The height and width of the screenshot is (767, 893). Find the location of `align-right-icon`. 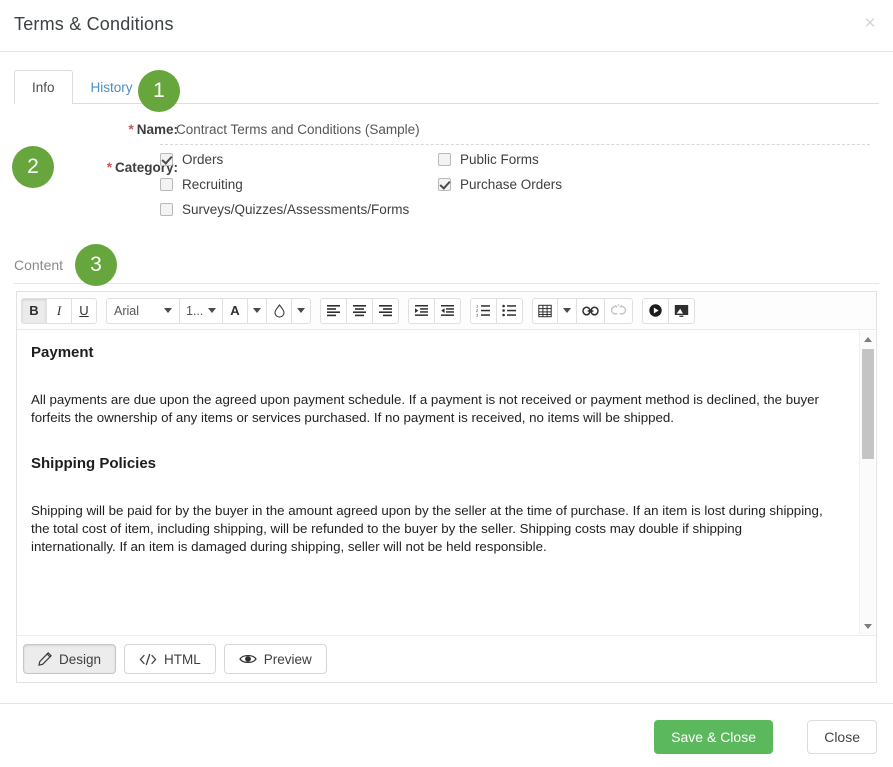

align-right-icon is located at coordinates (385, 311).